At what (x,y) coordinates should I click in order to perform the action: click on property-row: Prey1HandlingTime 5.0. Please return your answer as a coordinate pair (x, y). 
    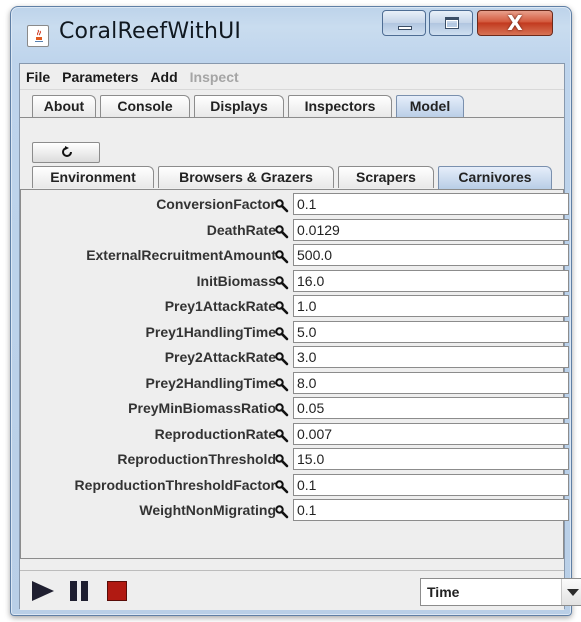
    Looking at the image, I should click on (295, 332).